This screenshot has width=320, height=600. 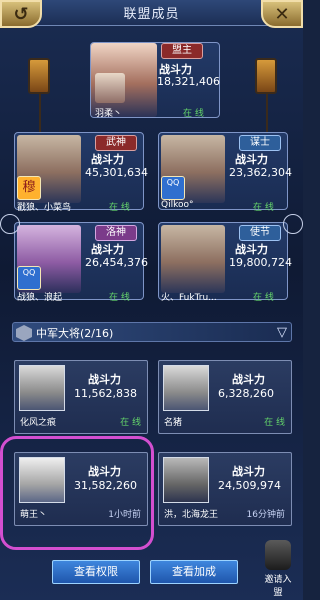 What do you see at coordinates (44, 208) in the screenshot?
I see `officer-name: 戳狼、小菜鸟` at bounding box center [44, 208].